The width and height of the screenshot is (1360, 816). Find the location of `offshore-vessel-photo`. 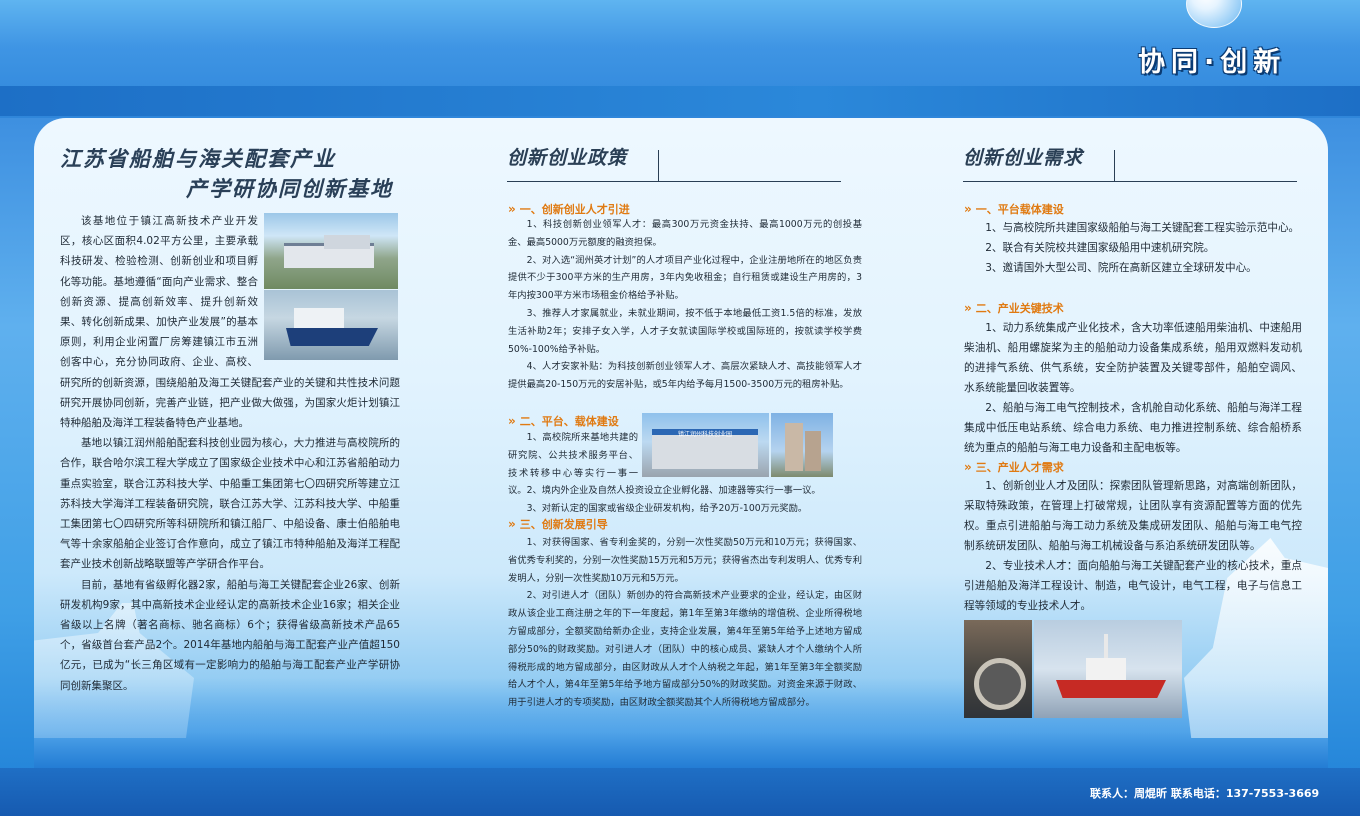

offshore-vessel-photo is located at coordinates (331, 325).